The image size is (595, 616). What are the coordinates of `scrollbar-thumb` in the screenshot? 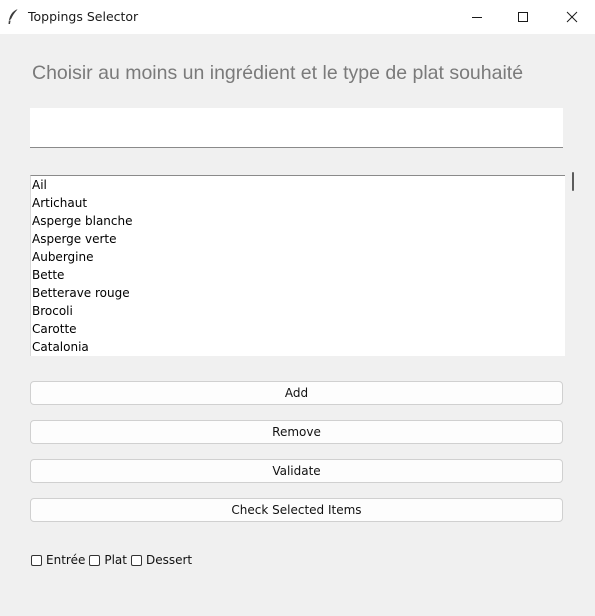 It's located at (573, 181).